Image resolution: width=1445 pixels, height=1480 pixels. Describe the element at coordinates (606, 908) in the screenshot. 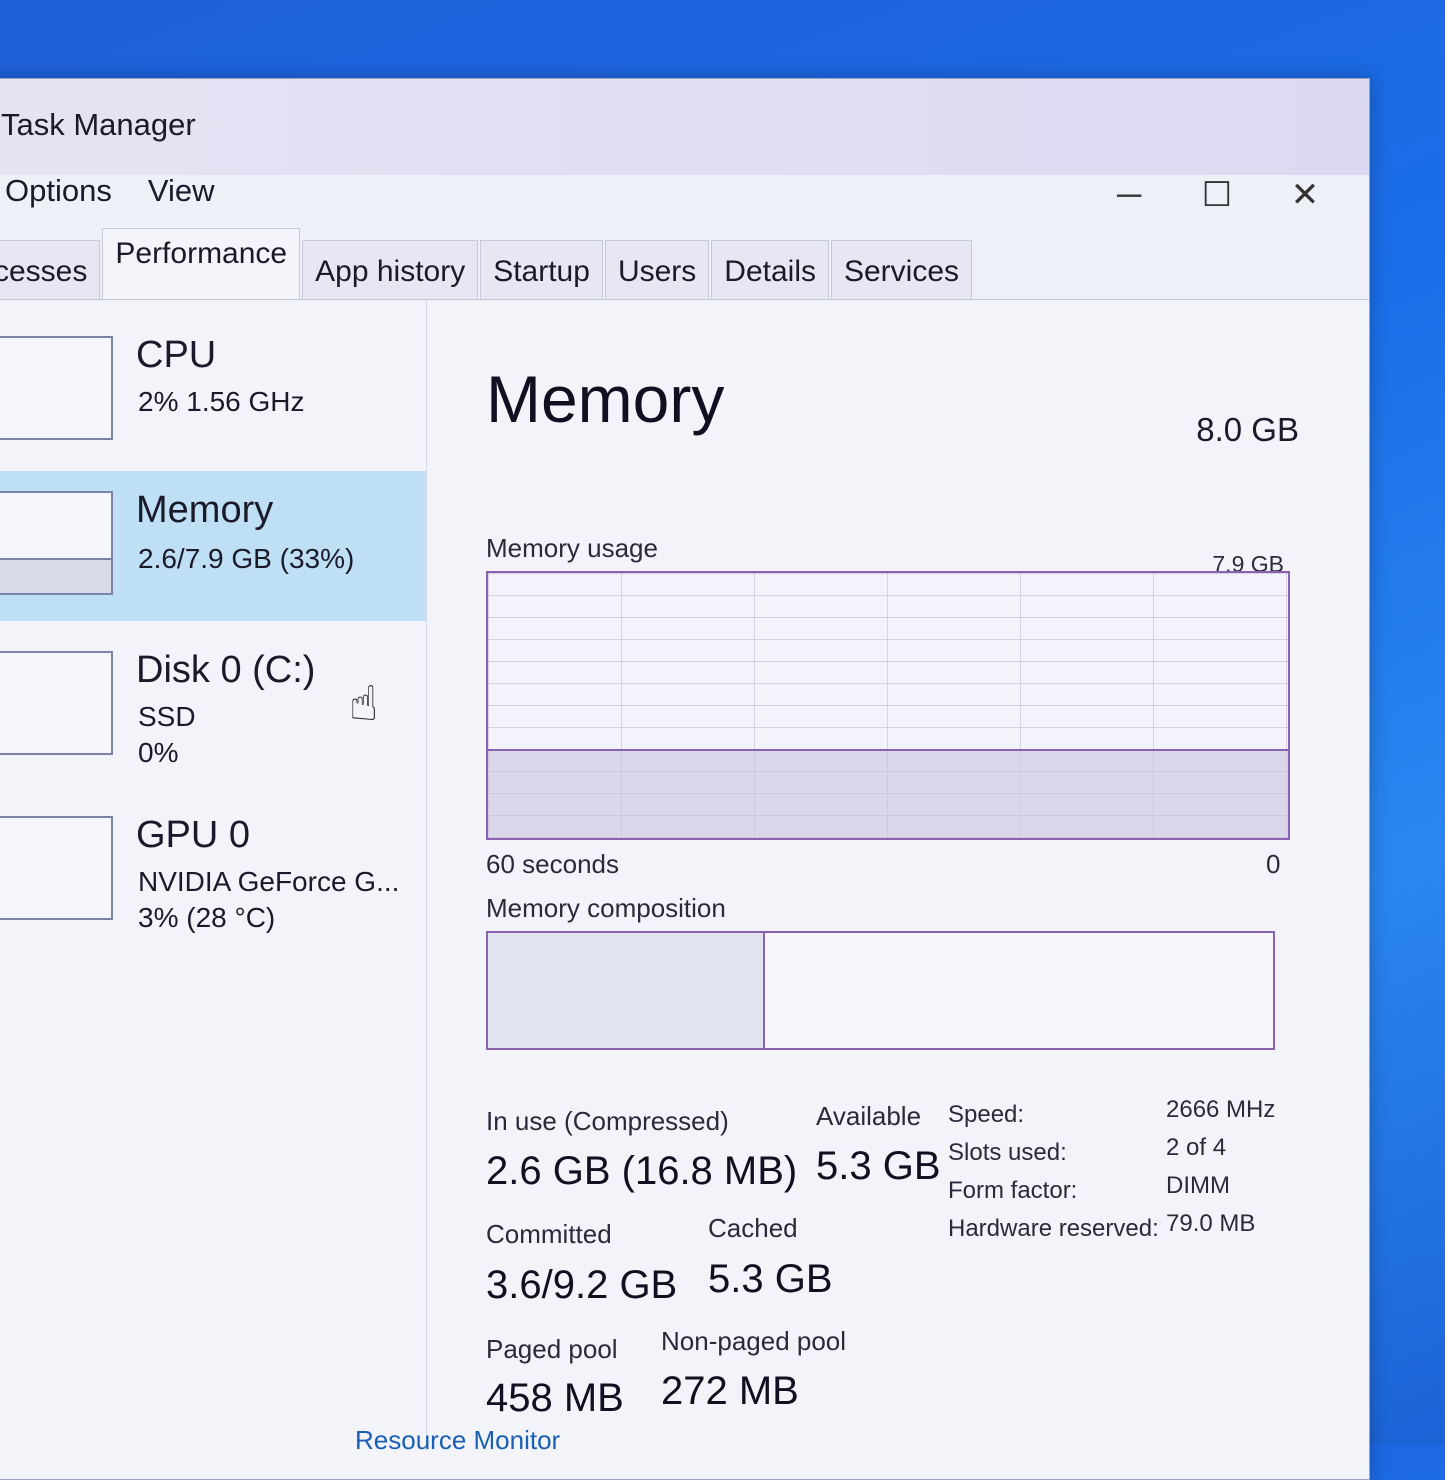

I see `memory-composition-label: Memory composition` at that location.